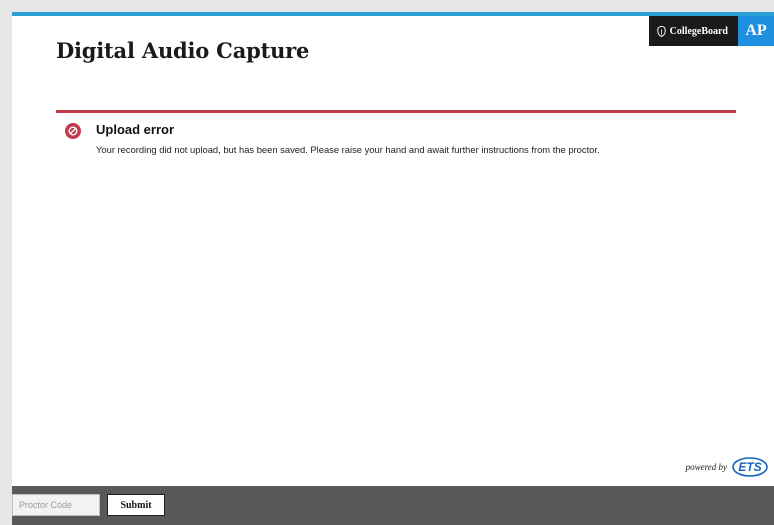 The height and width of the screenshot is (525, 774). I want to click on collegeboard-logo: CollegeBoard, so click(693, 31).